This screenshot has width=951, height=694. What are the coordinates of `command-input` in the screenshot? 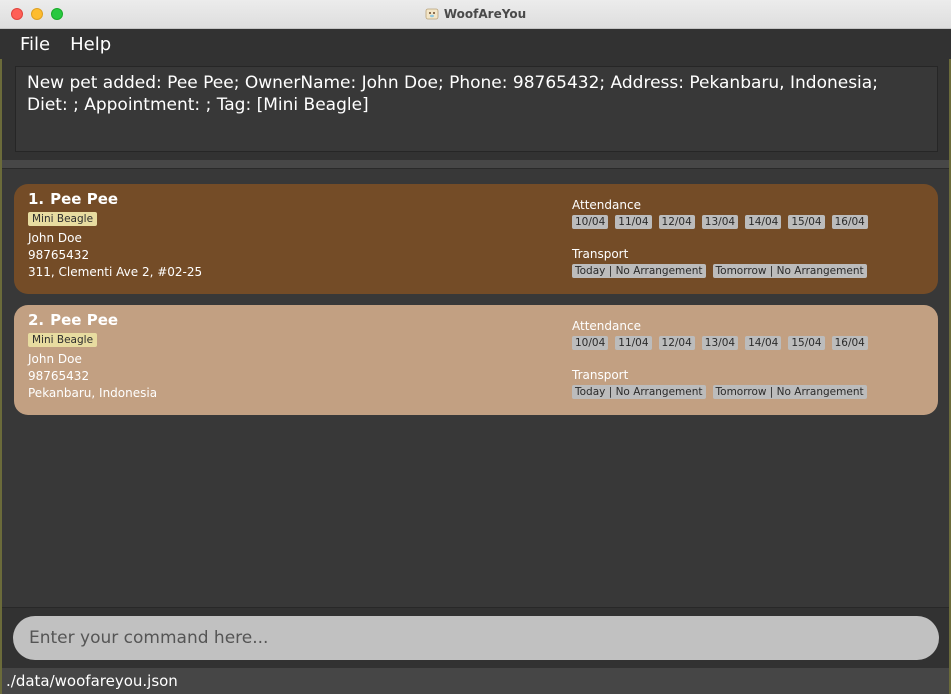 It's located at (476, 638).